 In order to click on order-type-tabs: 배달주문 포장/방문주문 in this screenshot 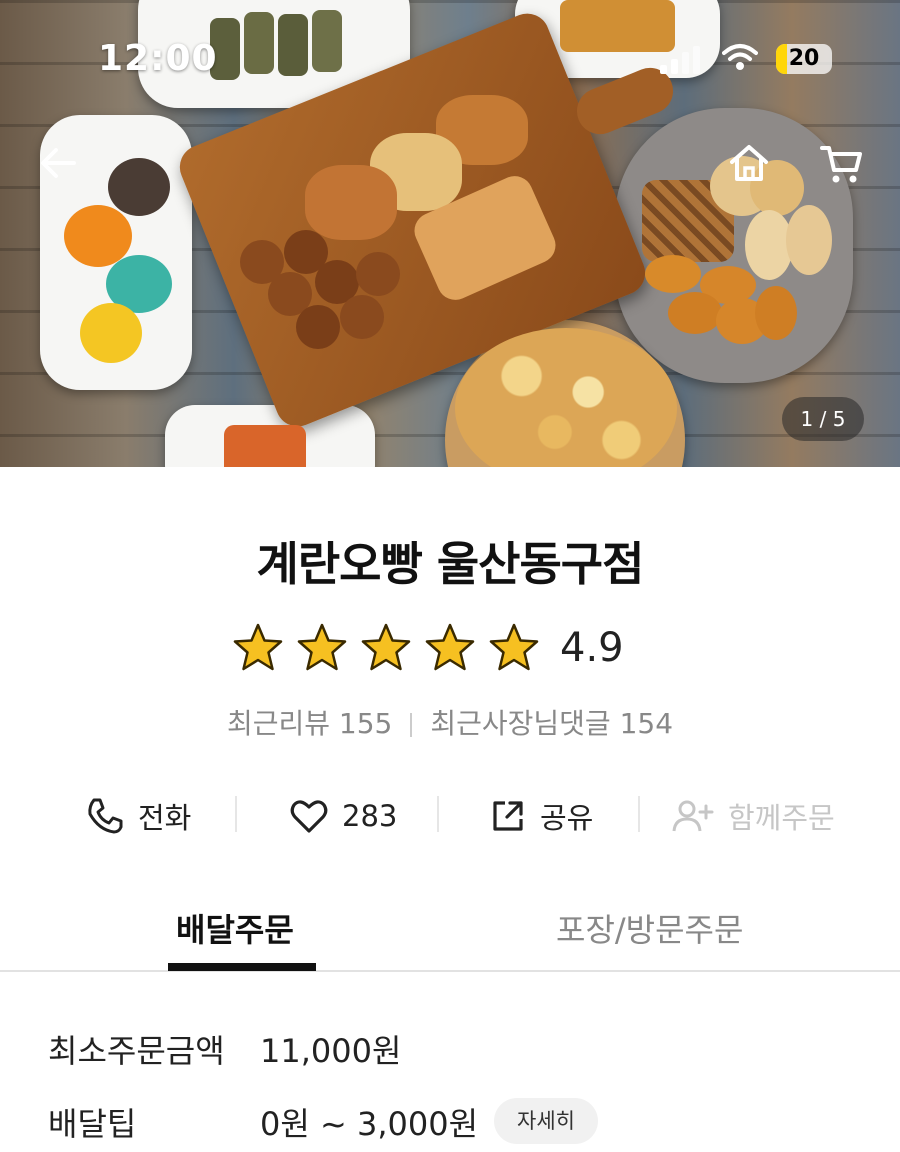, I will do `click(450, 933)`.